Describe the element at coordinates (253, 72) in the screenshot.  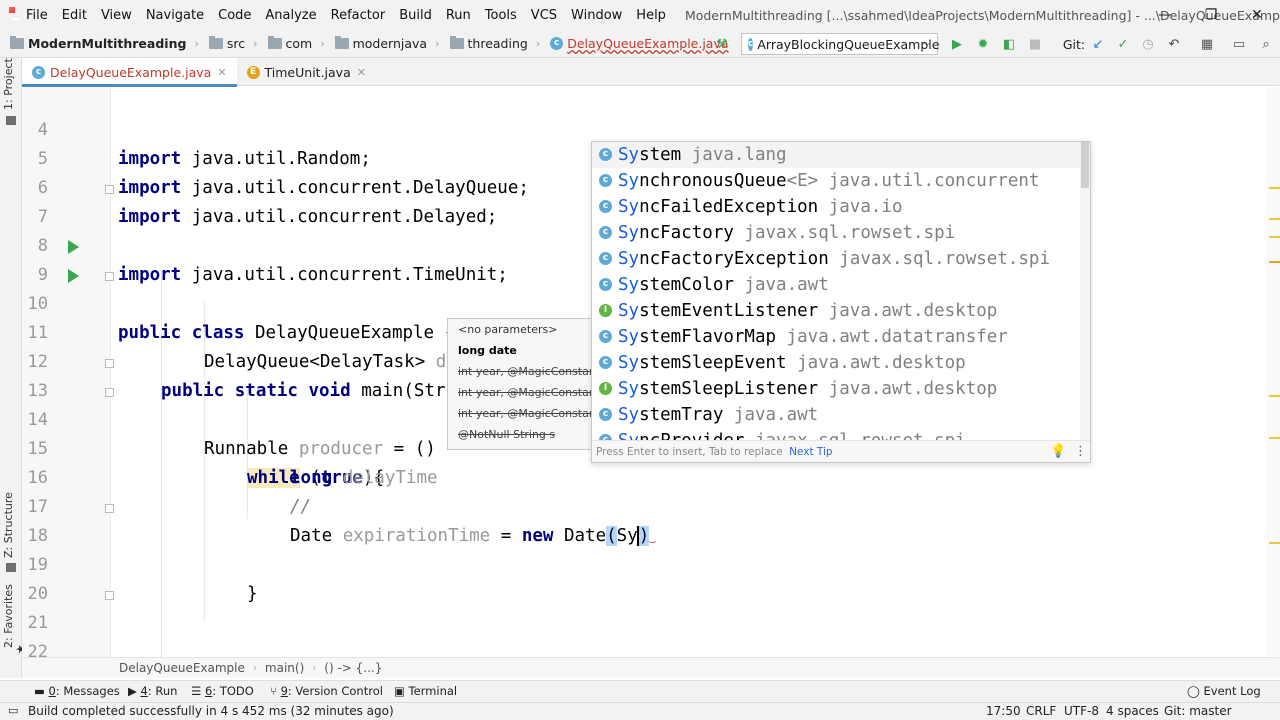
I see `enum-icon: E` at that location.